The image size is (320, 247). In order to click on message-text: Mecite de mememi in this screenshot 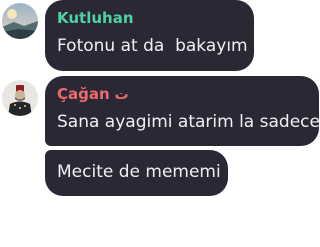, I will do `click(139, 172)`.